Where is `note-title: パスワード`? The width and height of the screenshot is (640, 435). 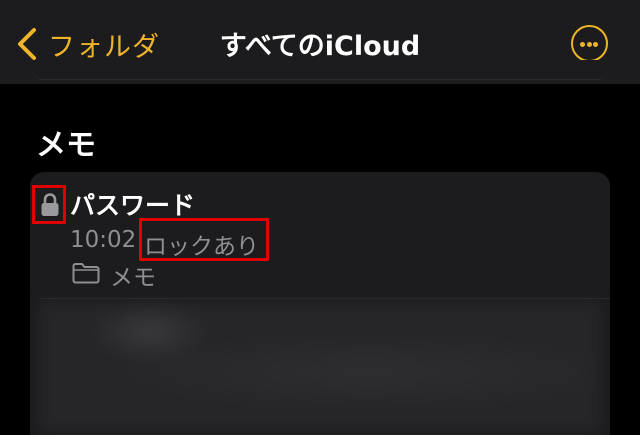
note-title: パスワード is located at coordinates (133, 205).